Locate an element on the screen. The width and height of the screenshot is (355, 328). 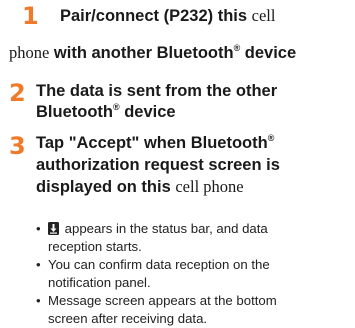
step-3-text-b: displayed on this is located at coordinates (106, 187).